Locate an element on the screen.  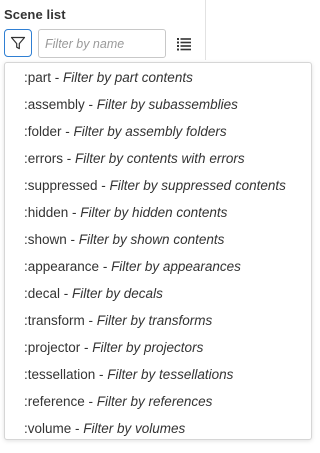
filter-option-part: :part - Filter by part contents is located at coordinates (158, 77).